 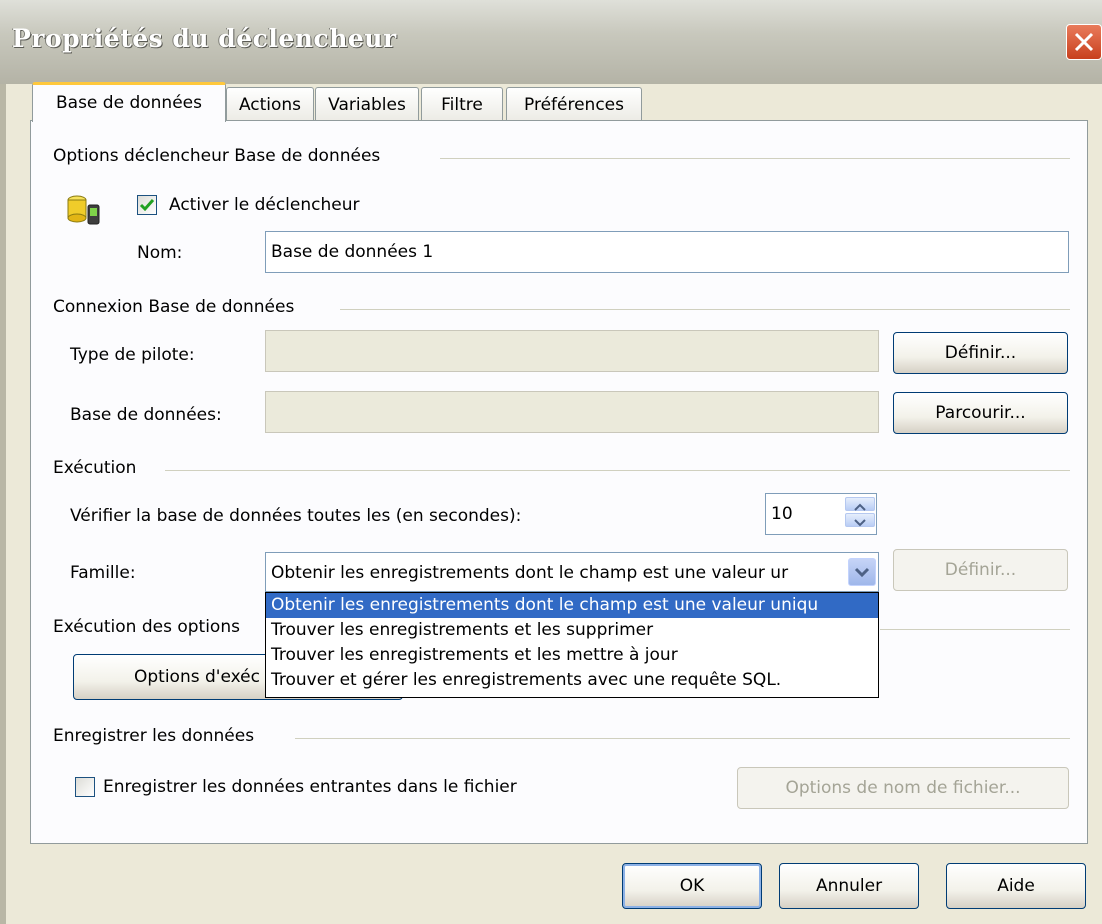 I want to click on tab-label: Variables, so click(x=367, y=105).